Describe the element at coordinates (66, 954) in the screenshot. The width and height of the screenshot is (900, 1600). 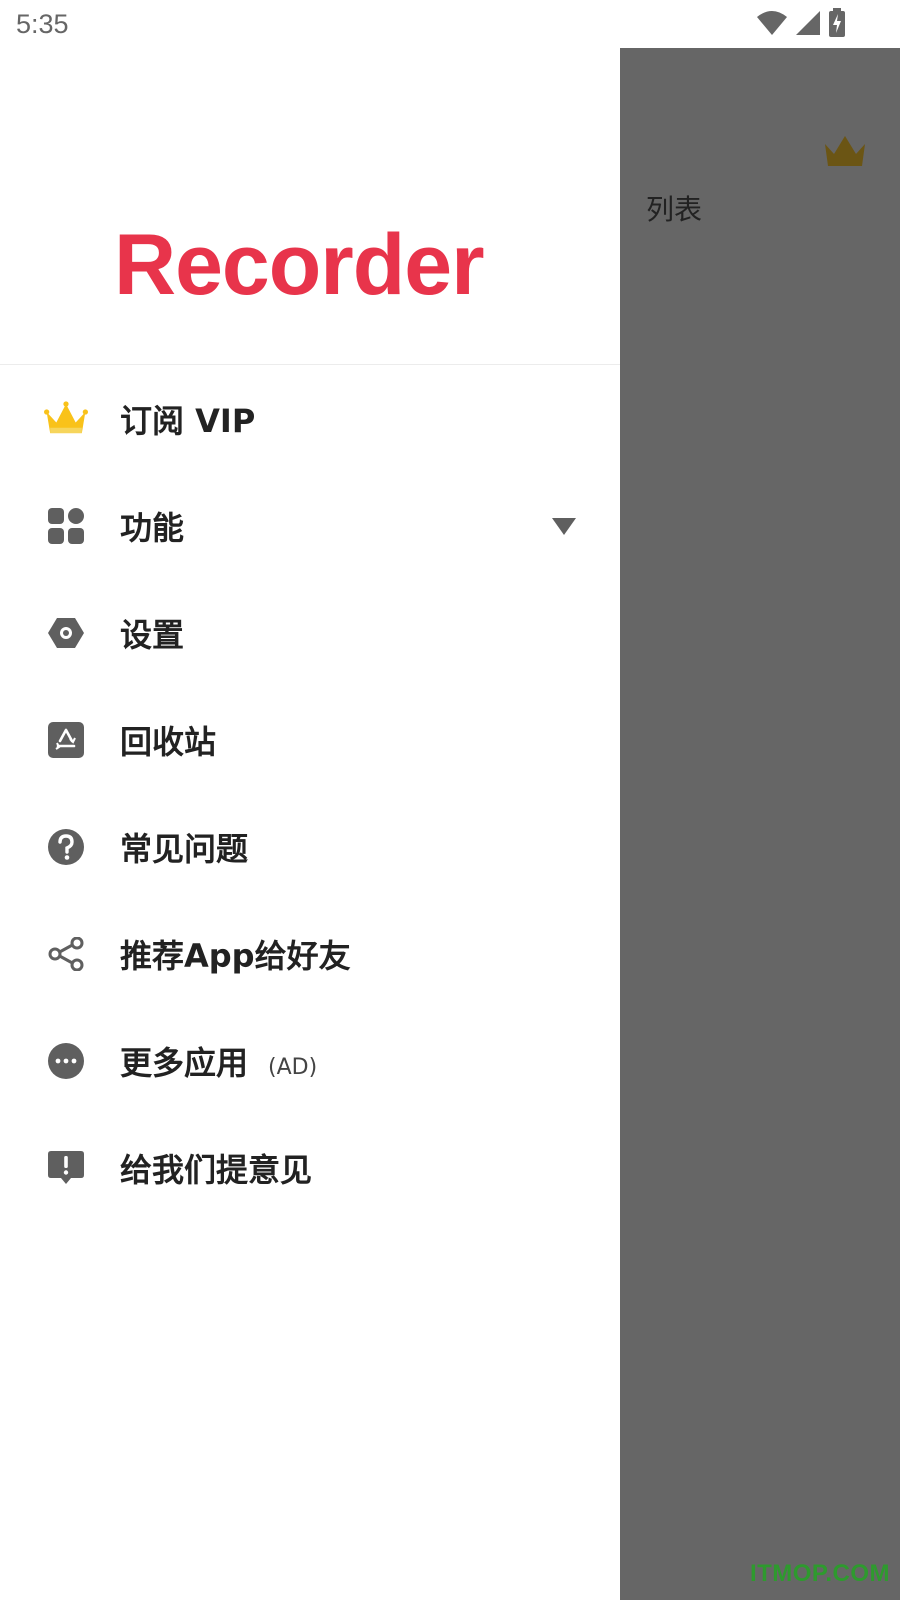
I see `share-icon` at that location.